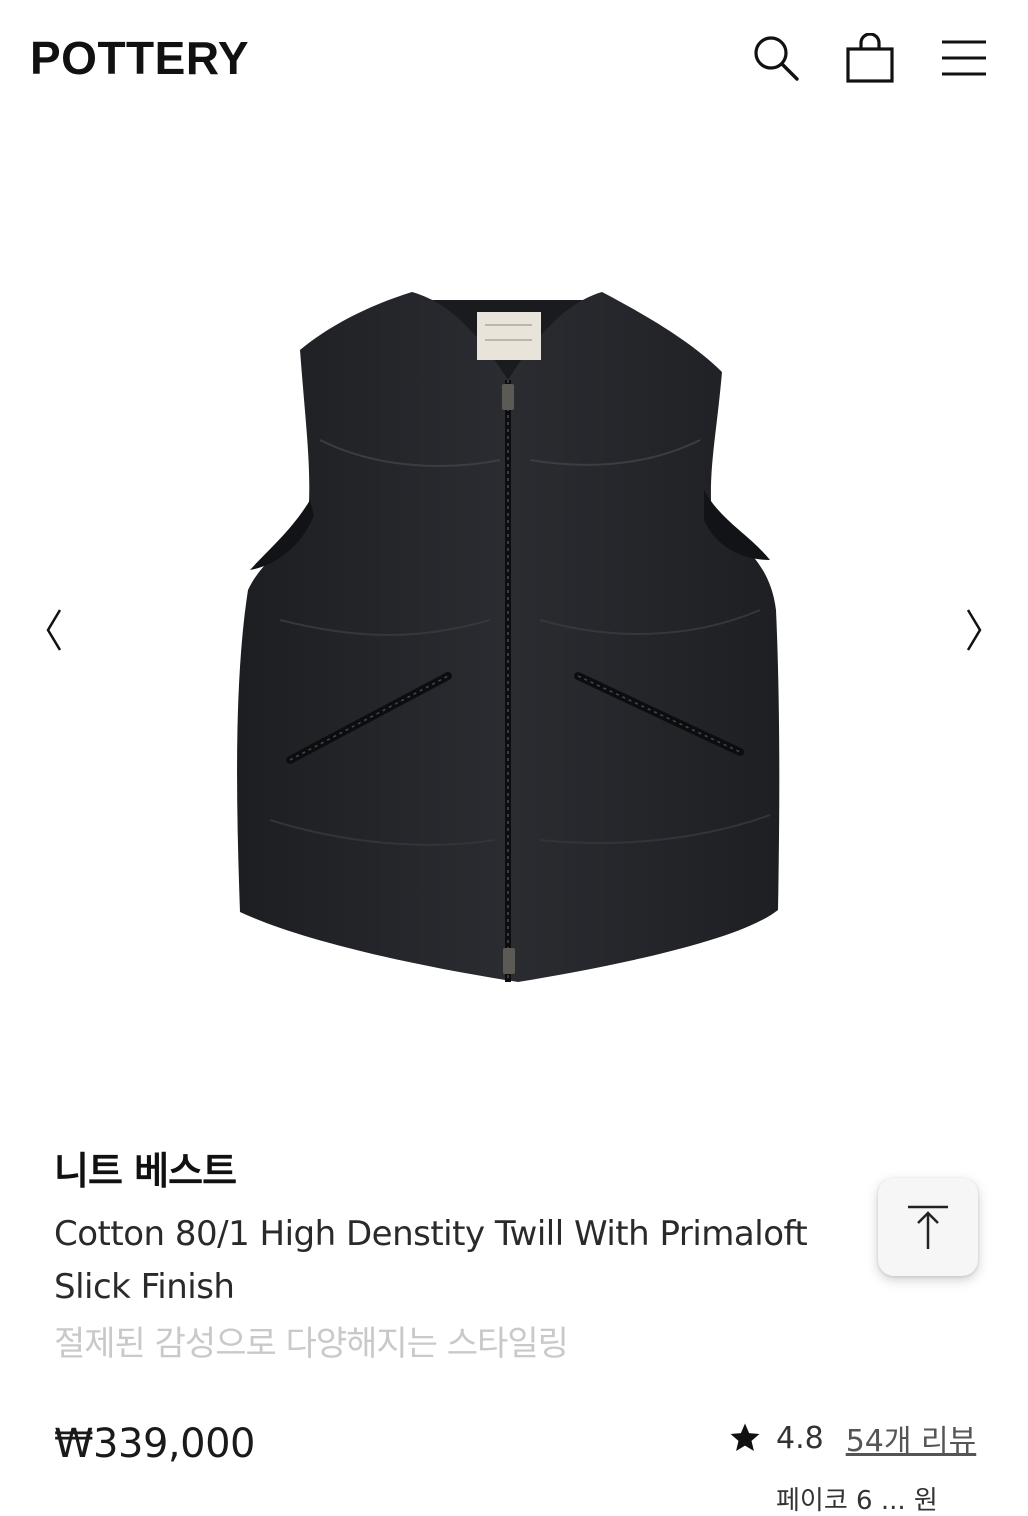 The width and height of the screenshot is (1028, 1516). I want to click on scroll-to-top-button, so click(928, 1227).